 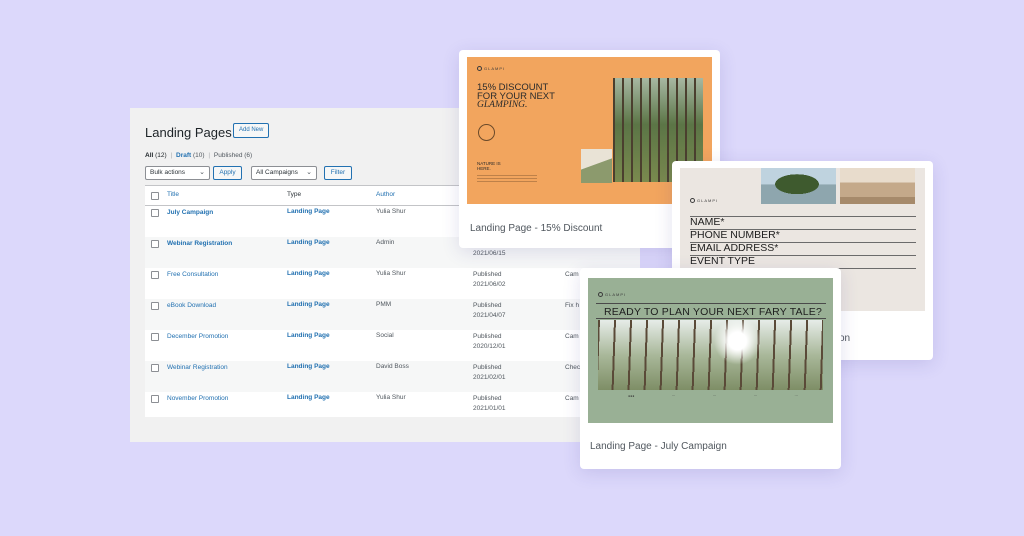 I want to click on row-date: 2021/04/07, so click(x=489, y=315).